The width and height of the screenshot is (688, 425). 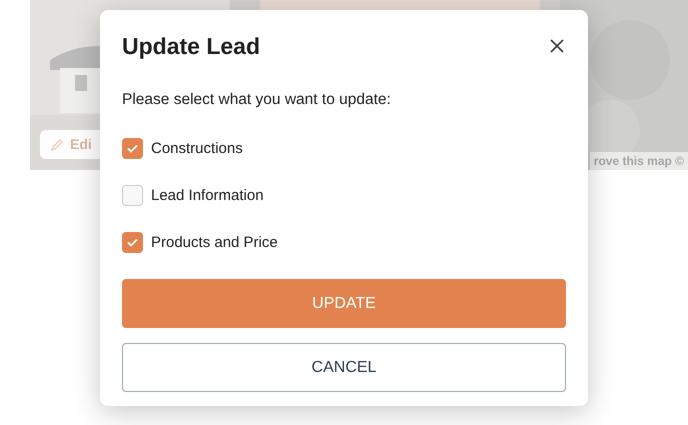 What do you see at coordinates (191, 46) in the screenshot?
I see `dialog-title: Update Lead` at bounding box center [191, 46].